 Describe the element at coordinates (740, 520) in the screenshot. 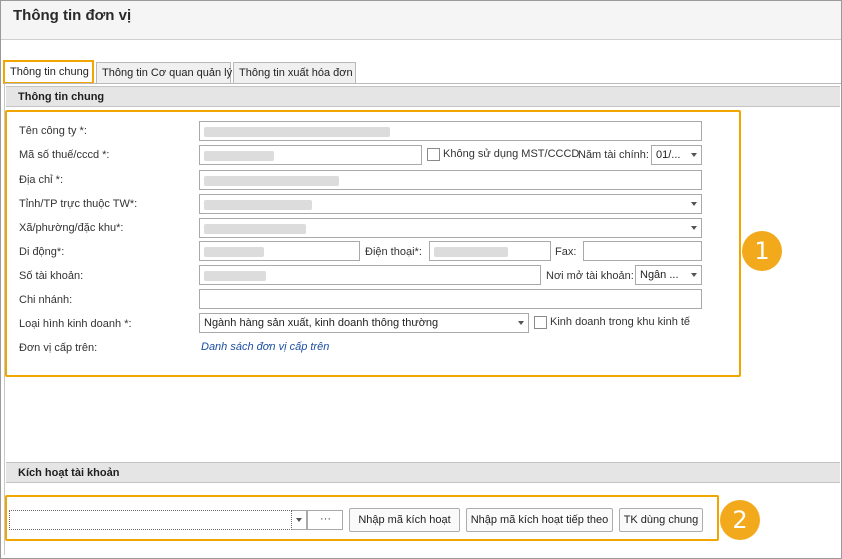

I see `callout-badge-2: 2` at that location.